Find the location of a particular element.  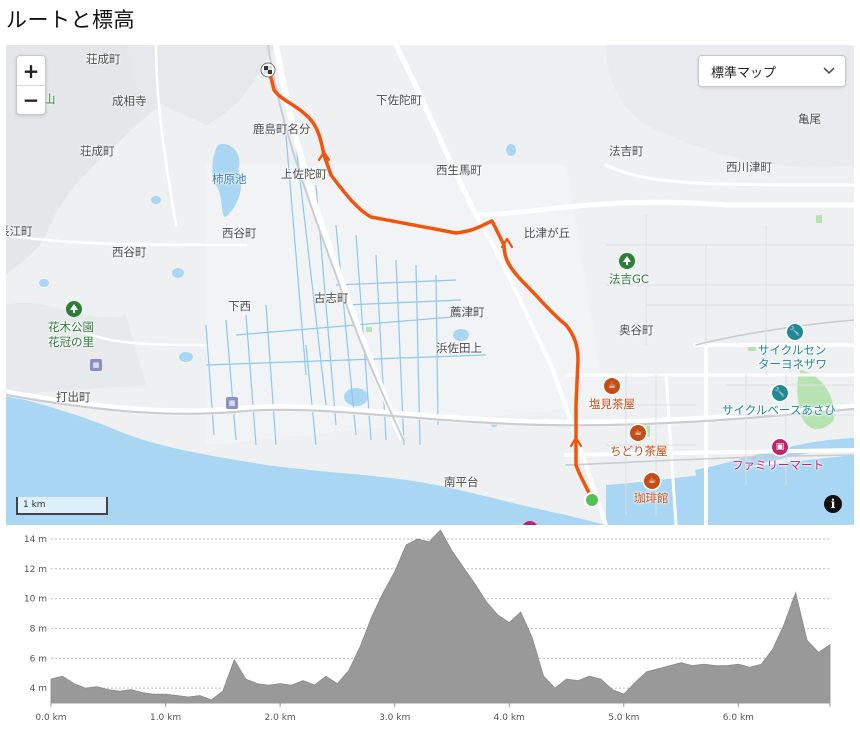

lake-label: 柿原池 is located at coordinates (229, 179).